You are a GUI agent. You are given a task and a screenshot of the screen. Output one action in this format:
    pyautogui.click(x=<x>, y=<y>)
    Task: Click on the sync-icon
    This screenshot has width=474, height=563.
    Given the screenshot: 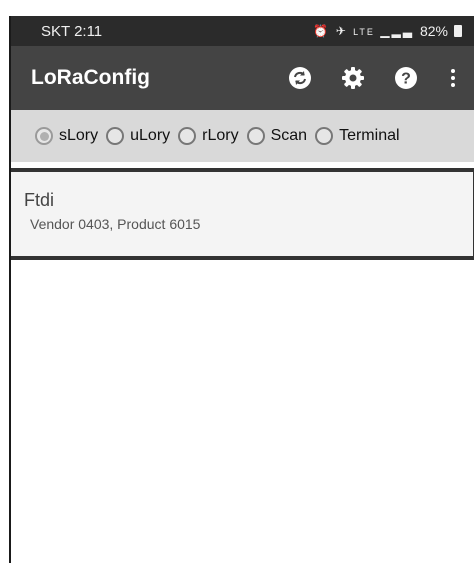 What is the action you would take?
    pyautogui.click(x=300, y=78)
    